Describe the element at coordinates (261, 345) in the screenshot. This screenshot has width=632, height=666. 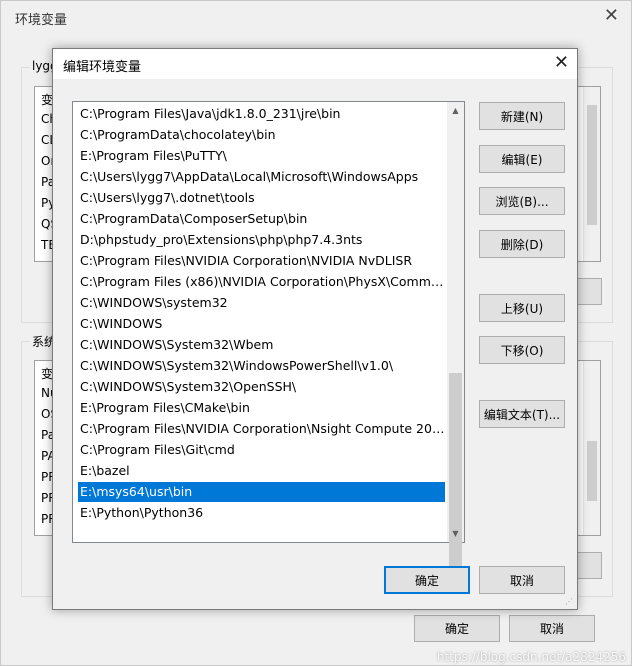
I see `path-list-item: C:\WINDOWS\System32\Wbem` at that location.